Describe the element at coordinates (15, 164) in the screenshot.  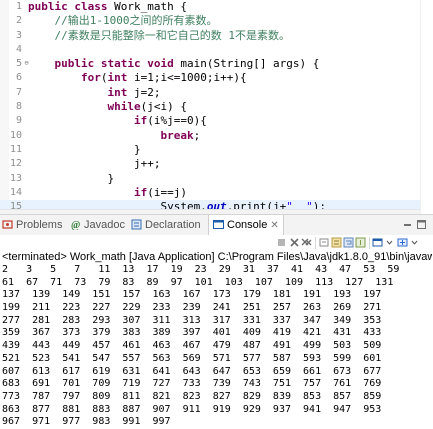
I see `line-number: 12` at that location.